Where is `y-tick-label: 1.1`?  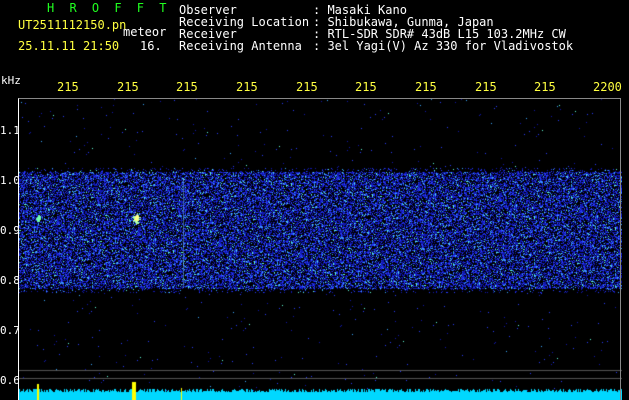
y-tick-label: 1.1 is located at coordinates (10, 130).